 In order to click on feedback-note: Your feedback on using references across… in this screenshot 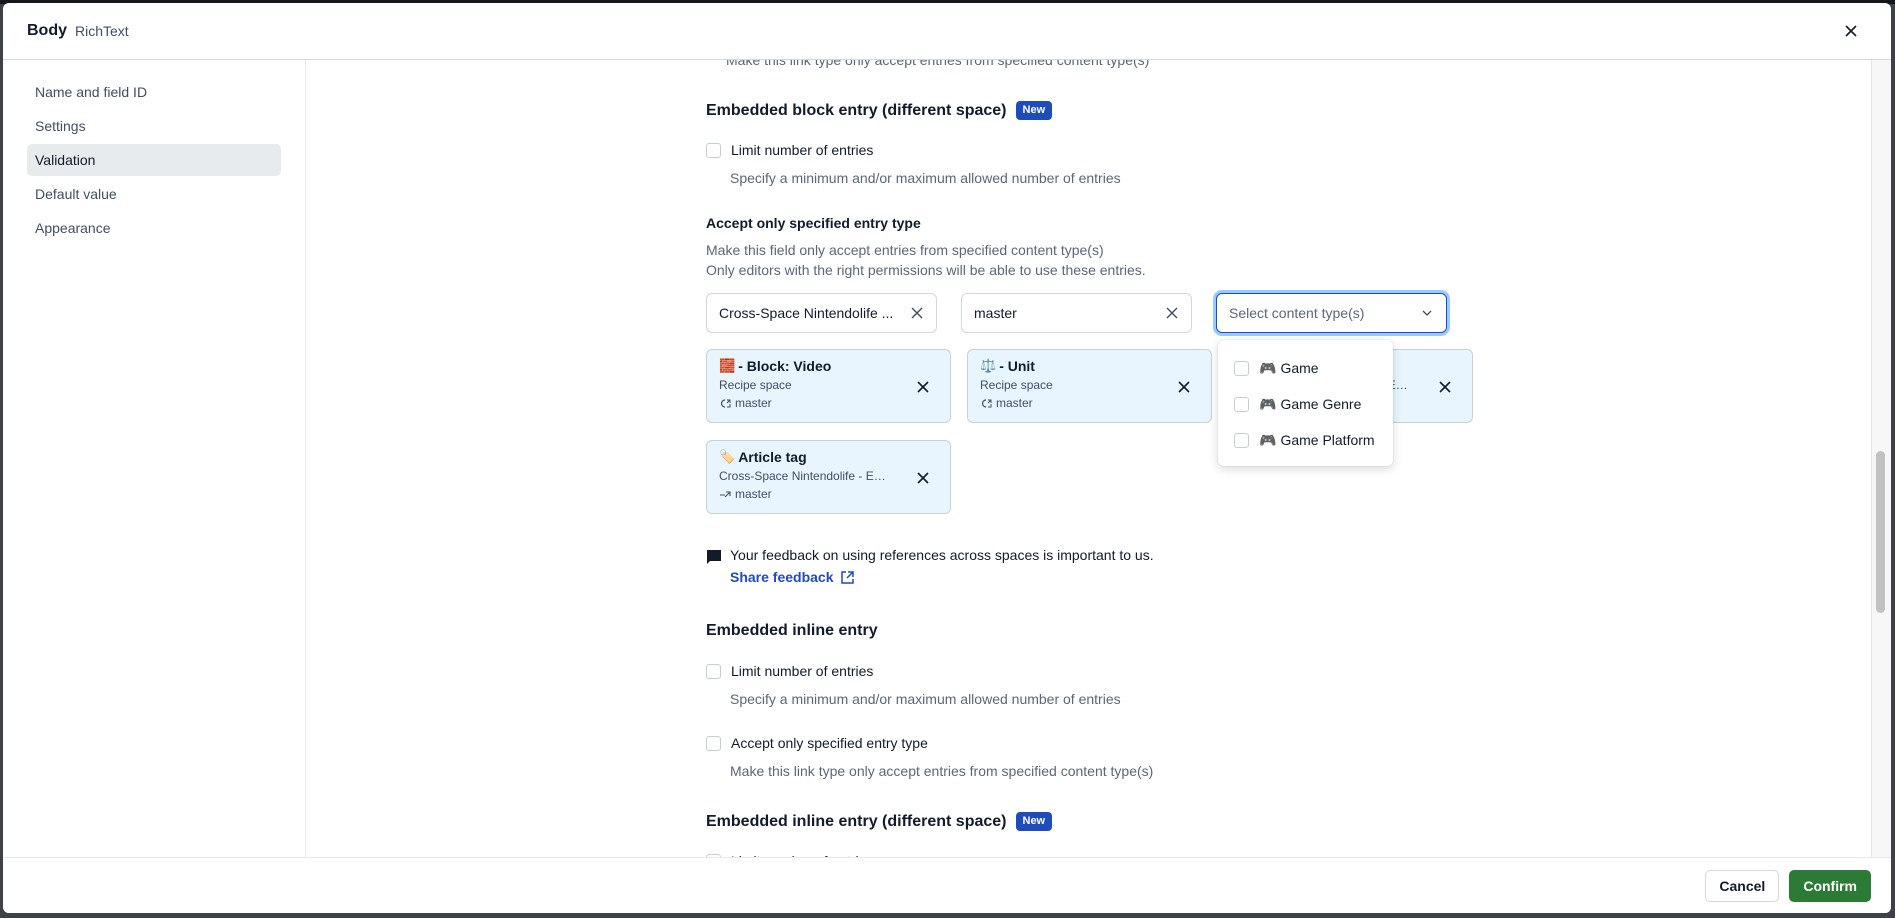, I will do `click(930, 556)`.